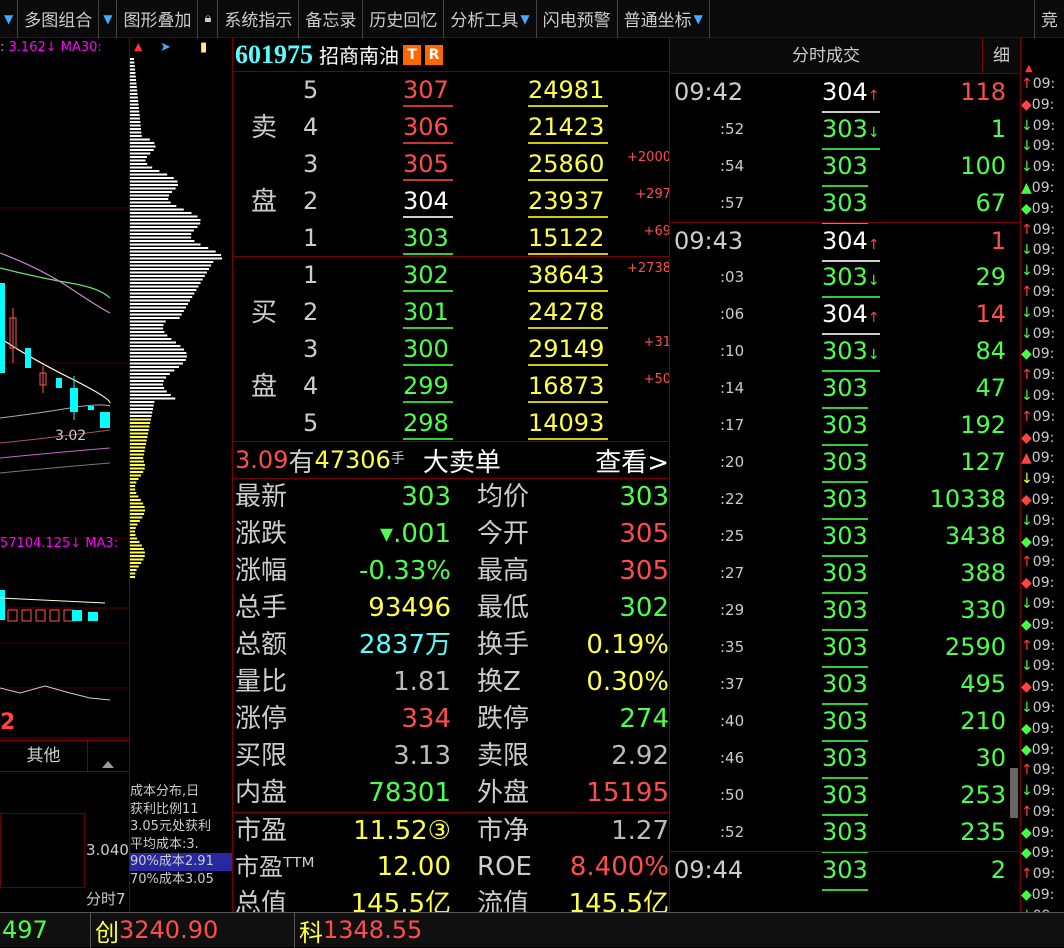 The width and height of the screenshot is (1064, 948). What do you see at coordinates (845, 500) in the screenshot?
I see `trade-row: :22 303 10338` at bounding box center [845, 500].